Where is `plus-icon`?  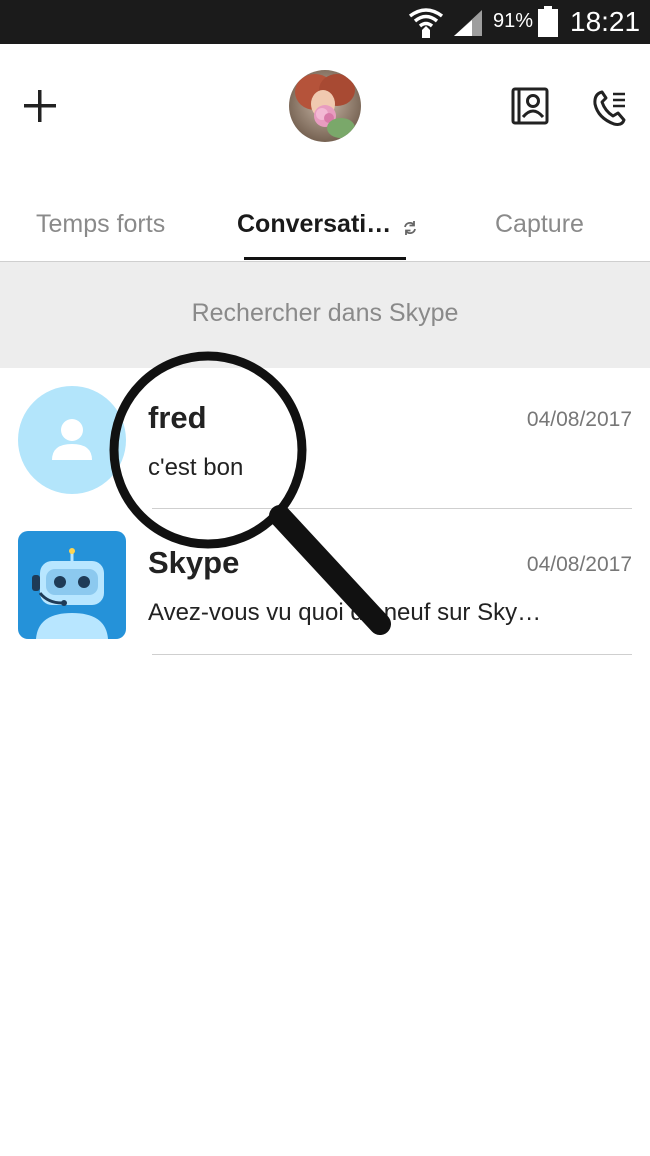 plus-icon is located at coordinates (40, 106).